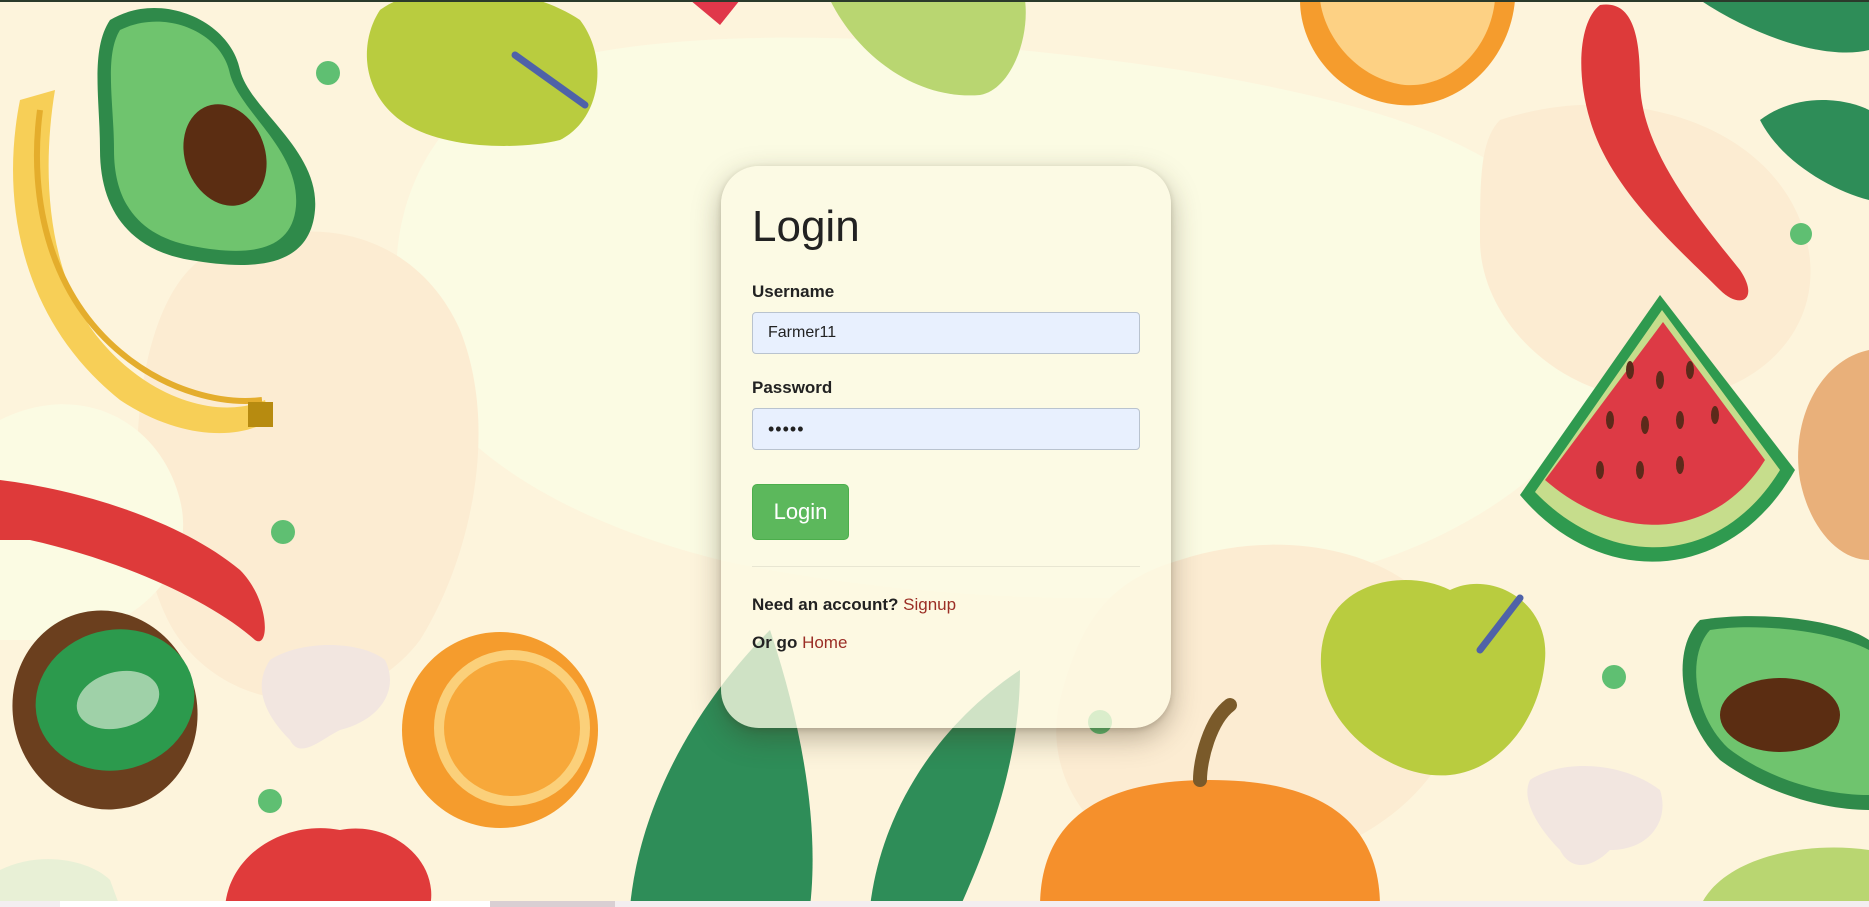  What do you see at coordinates (775, 642) in the screenshot?
I see `home-prompt: Or go` at bounding box center [775, 642].